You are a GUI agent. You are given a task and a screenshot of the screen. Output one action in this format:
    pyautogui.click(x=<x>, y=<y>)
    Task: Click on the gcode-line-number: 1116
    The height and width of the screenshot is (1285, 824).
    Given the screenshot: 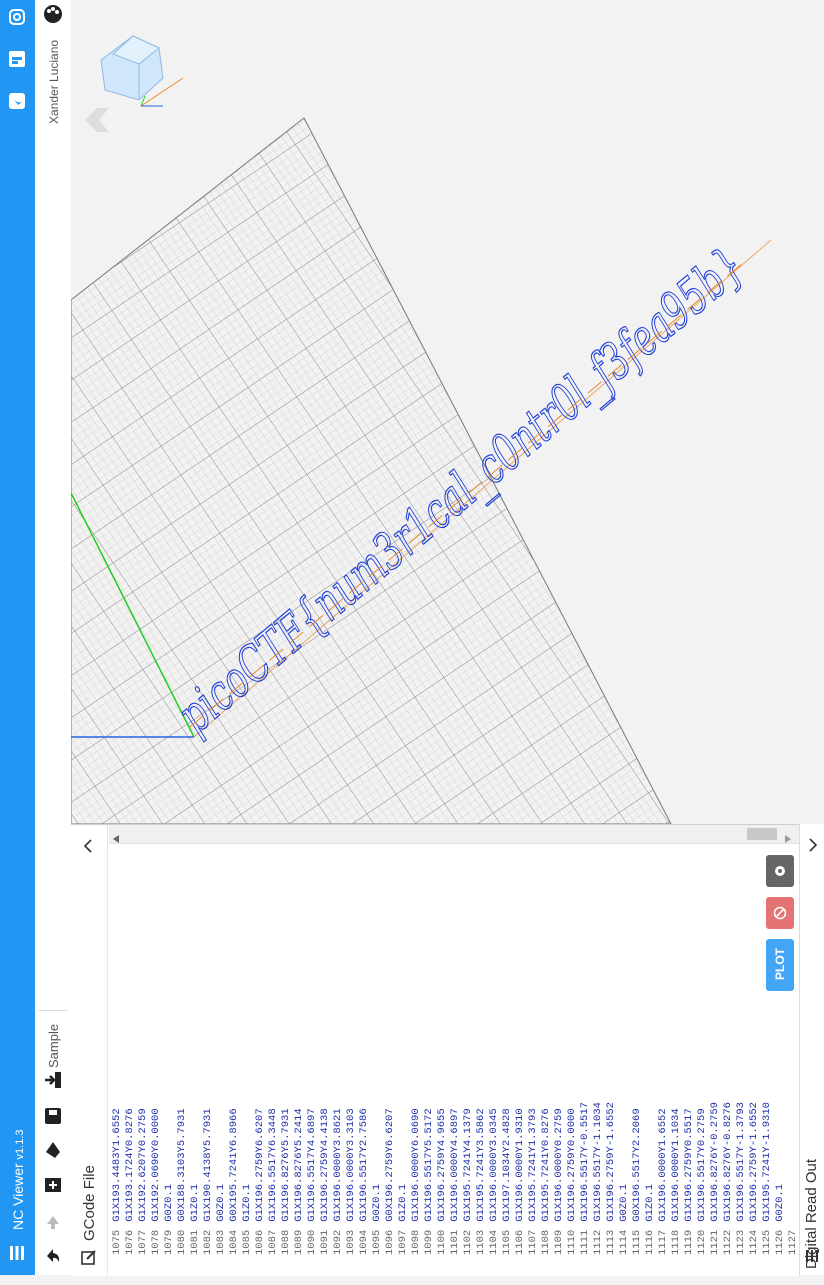 What is the action you would take?
    pyautogui.click(x=650, y=1242)
    